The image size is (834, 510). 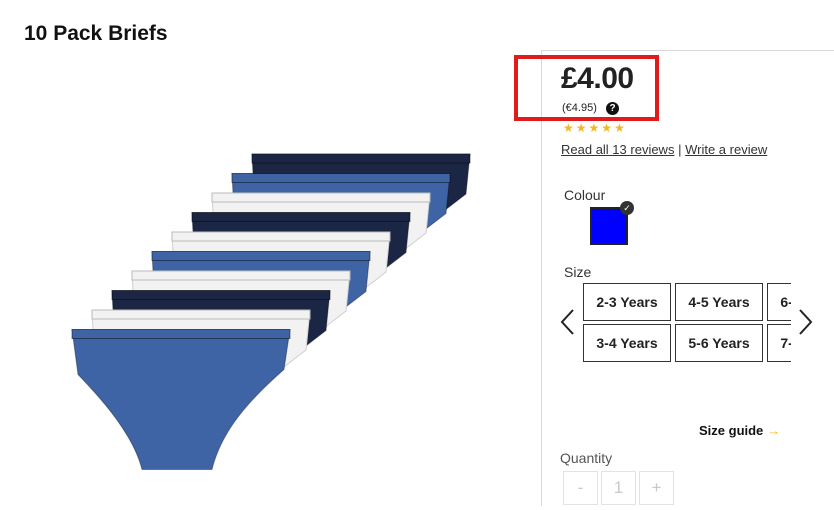 I want to click on product-title: 10 Pack Briefs, so click(x=96, y=34).